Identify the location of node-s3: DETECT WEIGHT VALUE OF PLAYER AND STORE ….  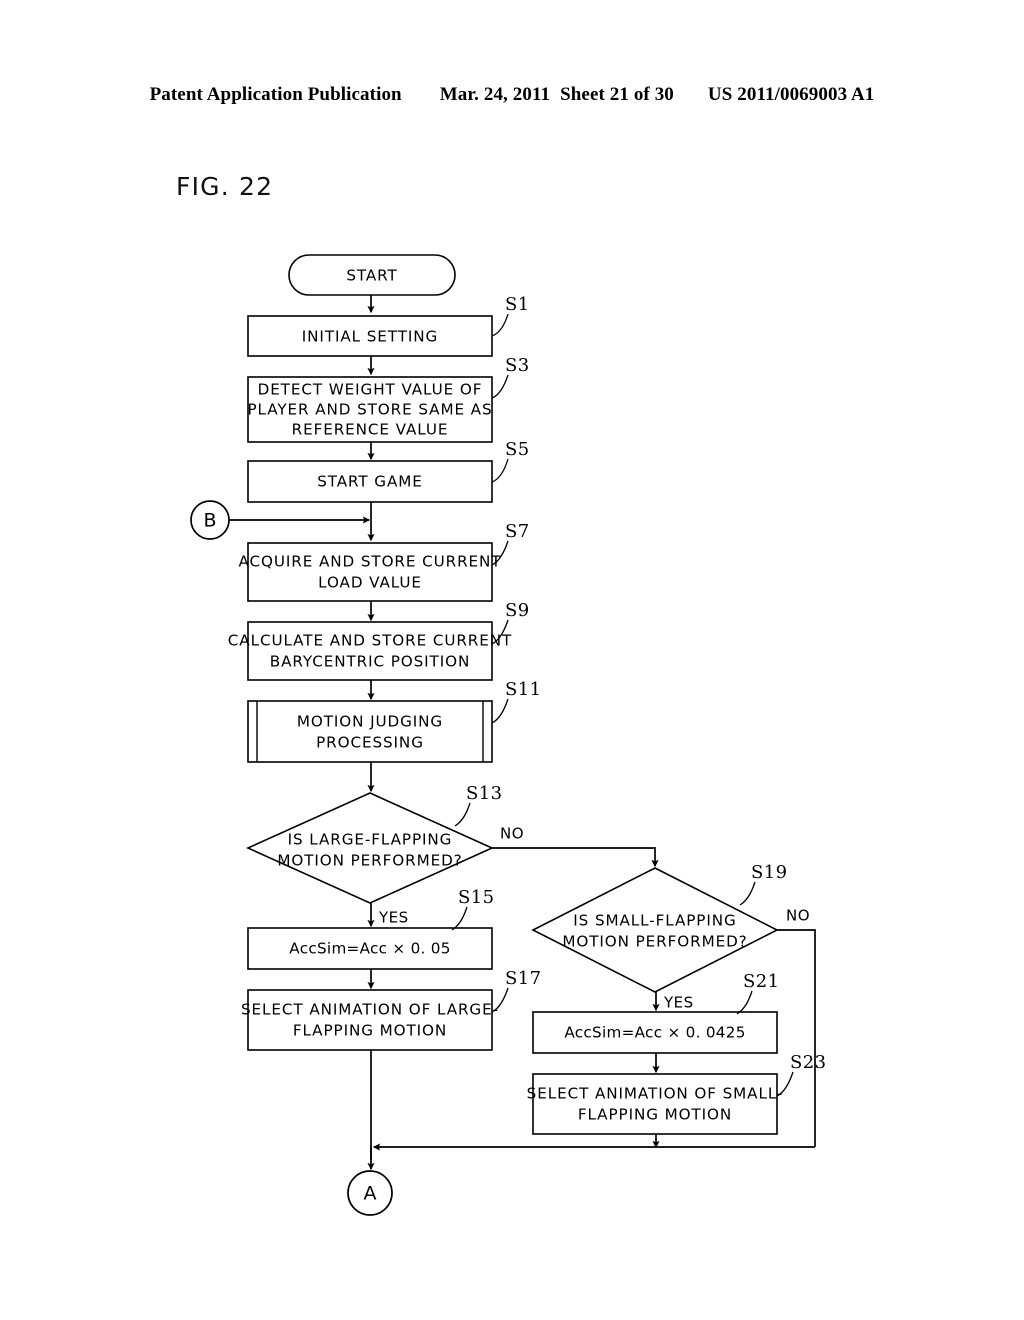
(370, 409).